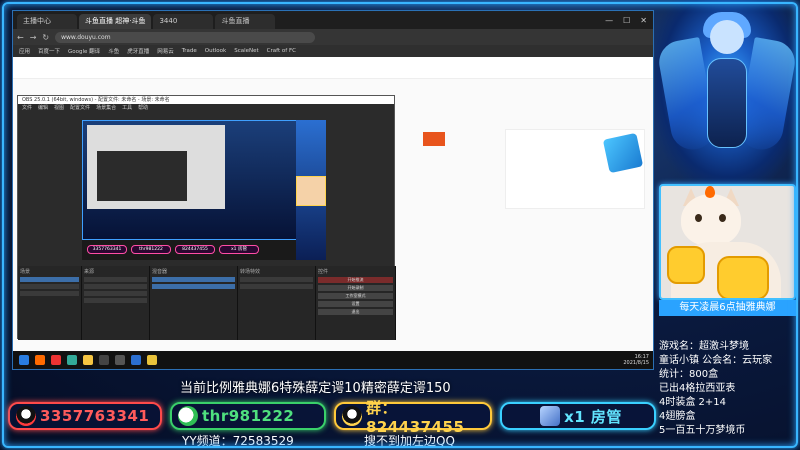  Describe the element at coordinates (246, 51) in the screenshot. I see `bookmark: ScaleNet` at that location.